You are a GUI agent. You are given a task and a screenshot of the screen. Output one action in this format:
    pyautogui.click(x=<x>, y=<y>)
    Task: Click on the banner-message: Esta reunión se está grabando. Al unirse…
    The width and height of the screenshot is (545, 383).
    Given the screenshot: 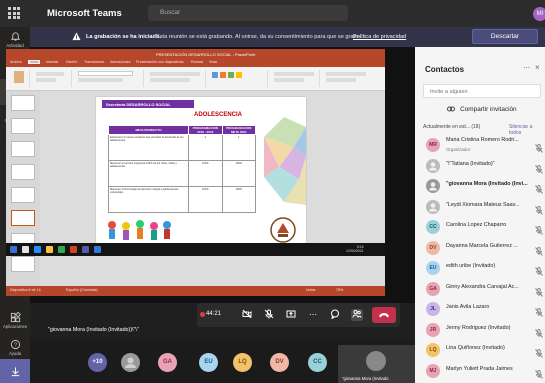 What is the action you would take?
    pyautogui.click(x=259, y=37)
    